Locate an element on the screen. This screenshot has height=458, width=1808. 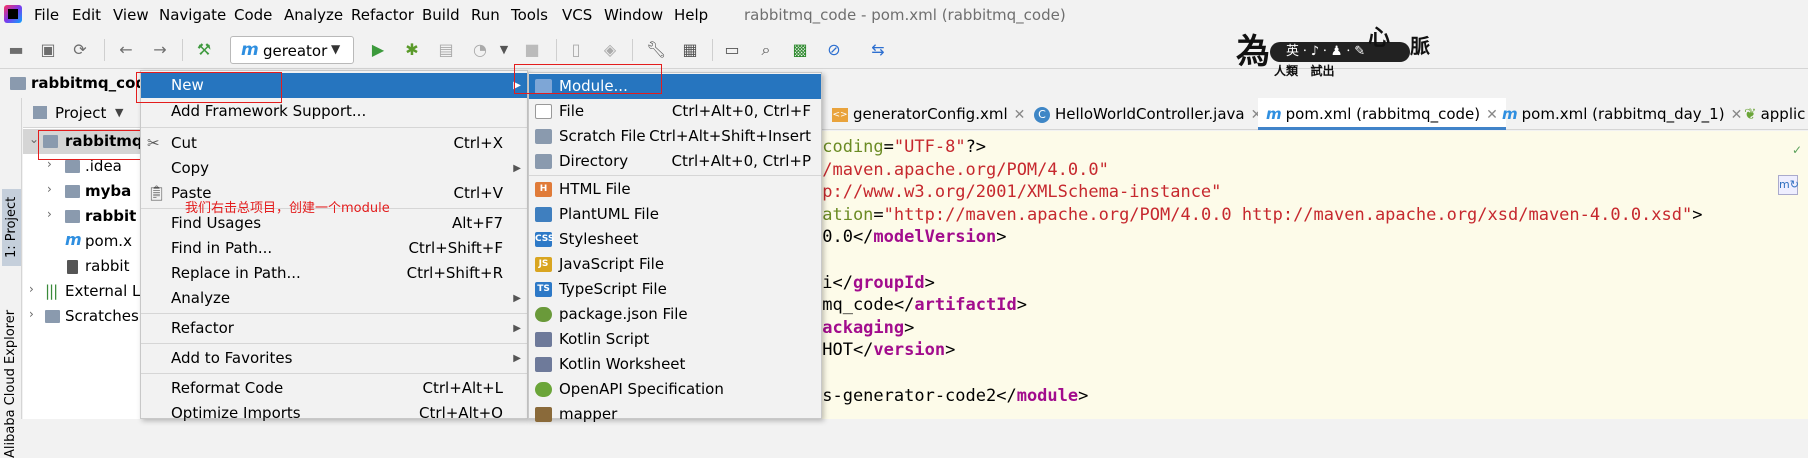
submenu-item-openapi-specification: OpenAPI Specification is located at coordinates (675, 389).